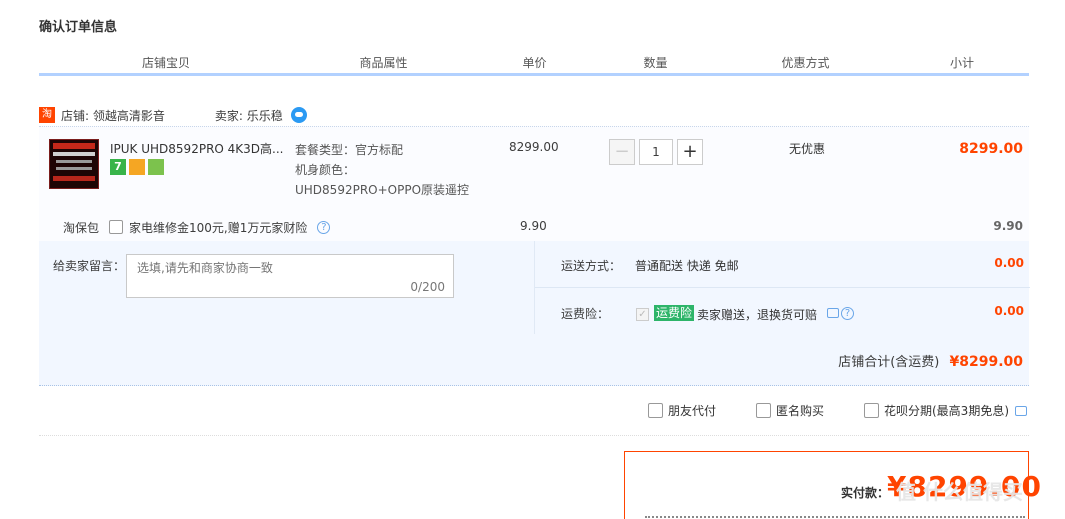 The image size is (1065, 519). What do you see at coordinates (655, 410) in the screenshot?
I see `friend-pay-checkbox` at bounding box center [655, 410].